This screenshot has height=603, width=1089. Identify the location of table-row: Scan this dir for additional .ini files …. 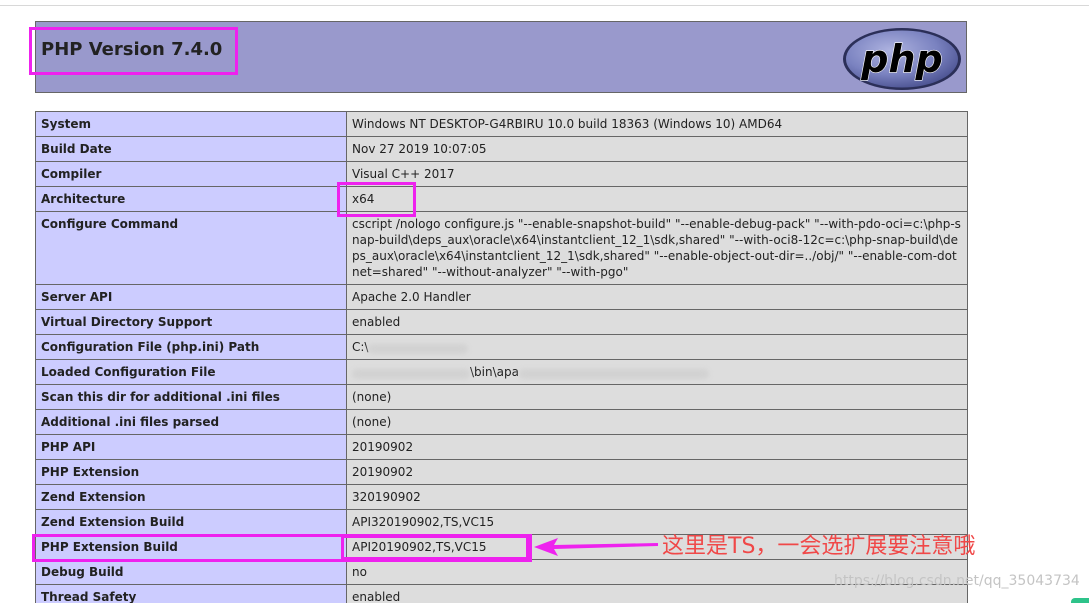
(501, 397).